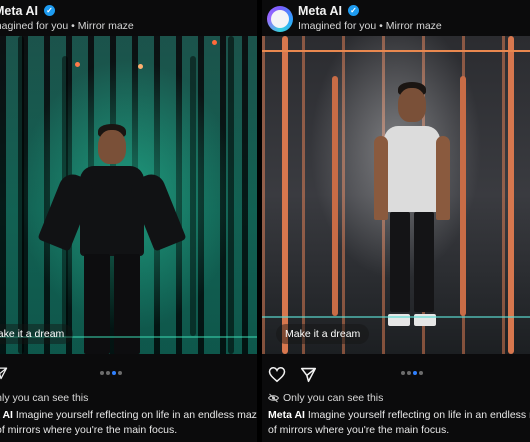 This screenshot has height=442, width=530. What do you see at coordinates (280, 19) in the screenshot?
I see `meta-ai-avatar` at bounding box center [280, 19].